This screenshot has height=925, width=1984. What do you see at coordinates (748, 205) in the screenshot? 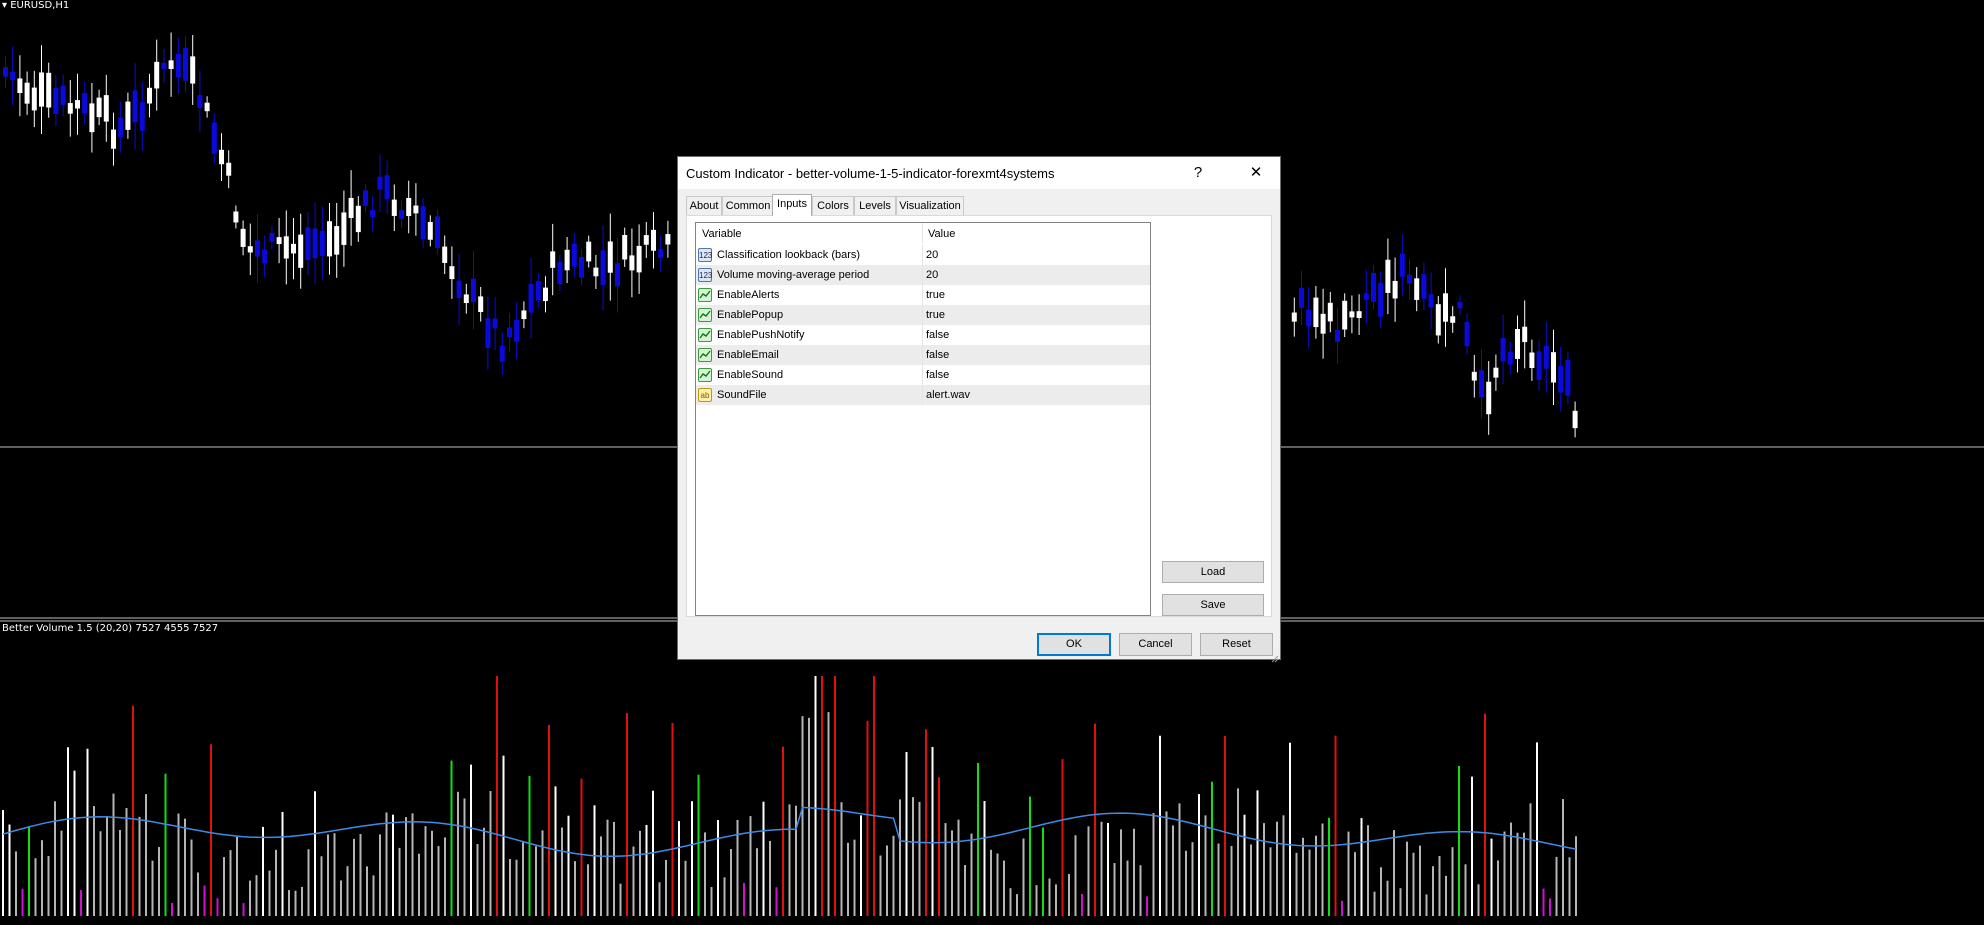
I see `tab-common: Common` at bounding box center [748, 205].